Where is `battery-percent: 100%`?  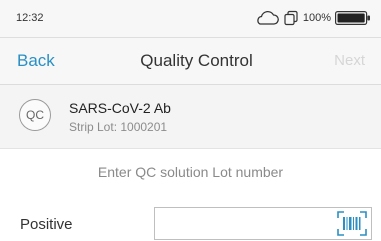 battery-percent: 100% is located at coordinates (316, 18).